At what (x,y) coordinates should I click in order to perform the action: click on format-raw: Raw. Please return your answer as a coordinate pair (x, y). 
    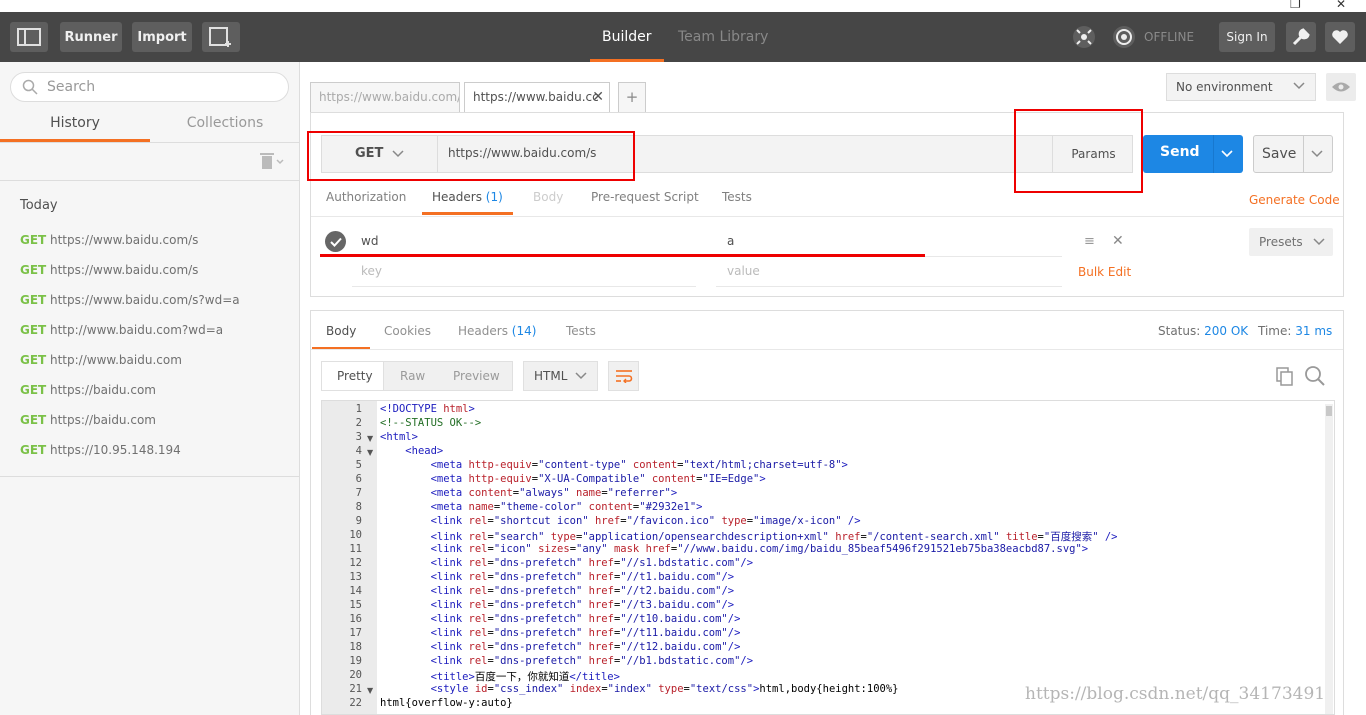
    Looking at the image, I should click on (412, 376).